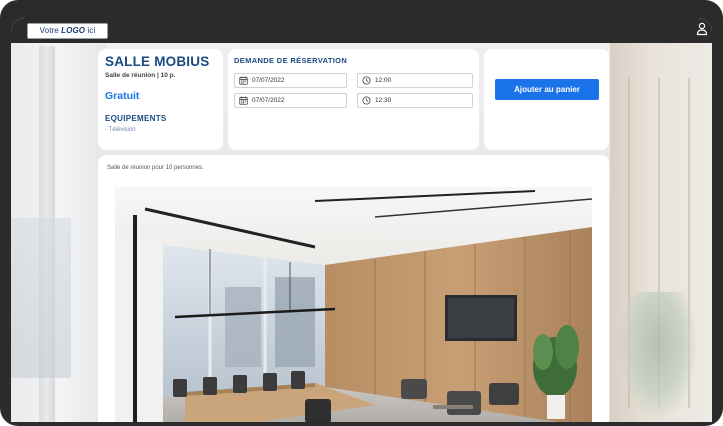 The image size is (723, 426). What do you see at coordinates (415, 100) in the screenshot?
I see `end-time-field: 12:30` at bounding box center [415, 100].